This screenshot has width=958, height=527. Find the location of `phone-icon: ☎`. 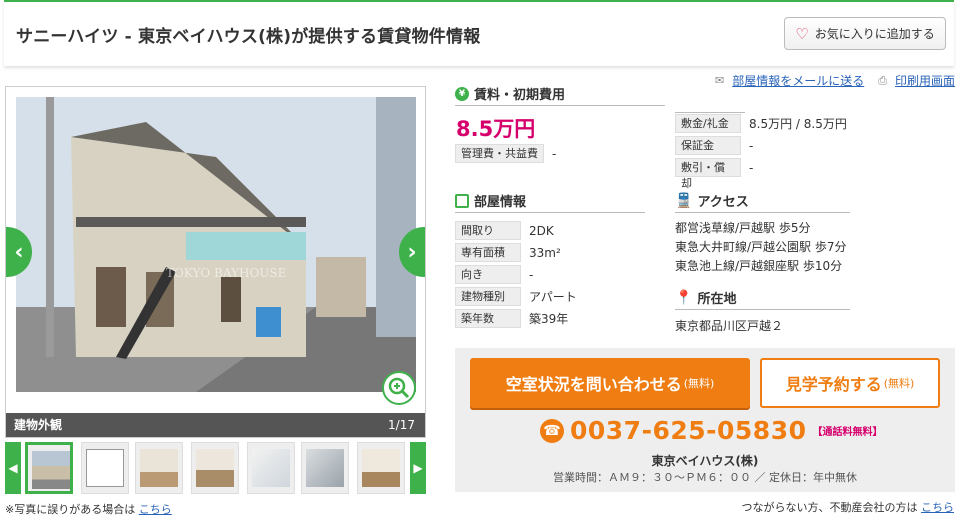

phone-icon: ☎ is located at coordinates (552, 430).